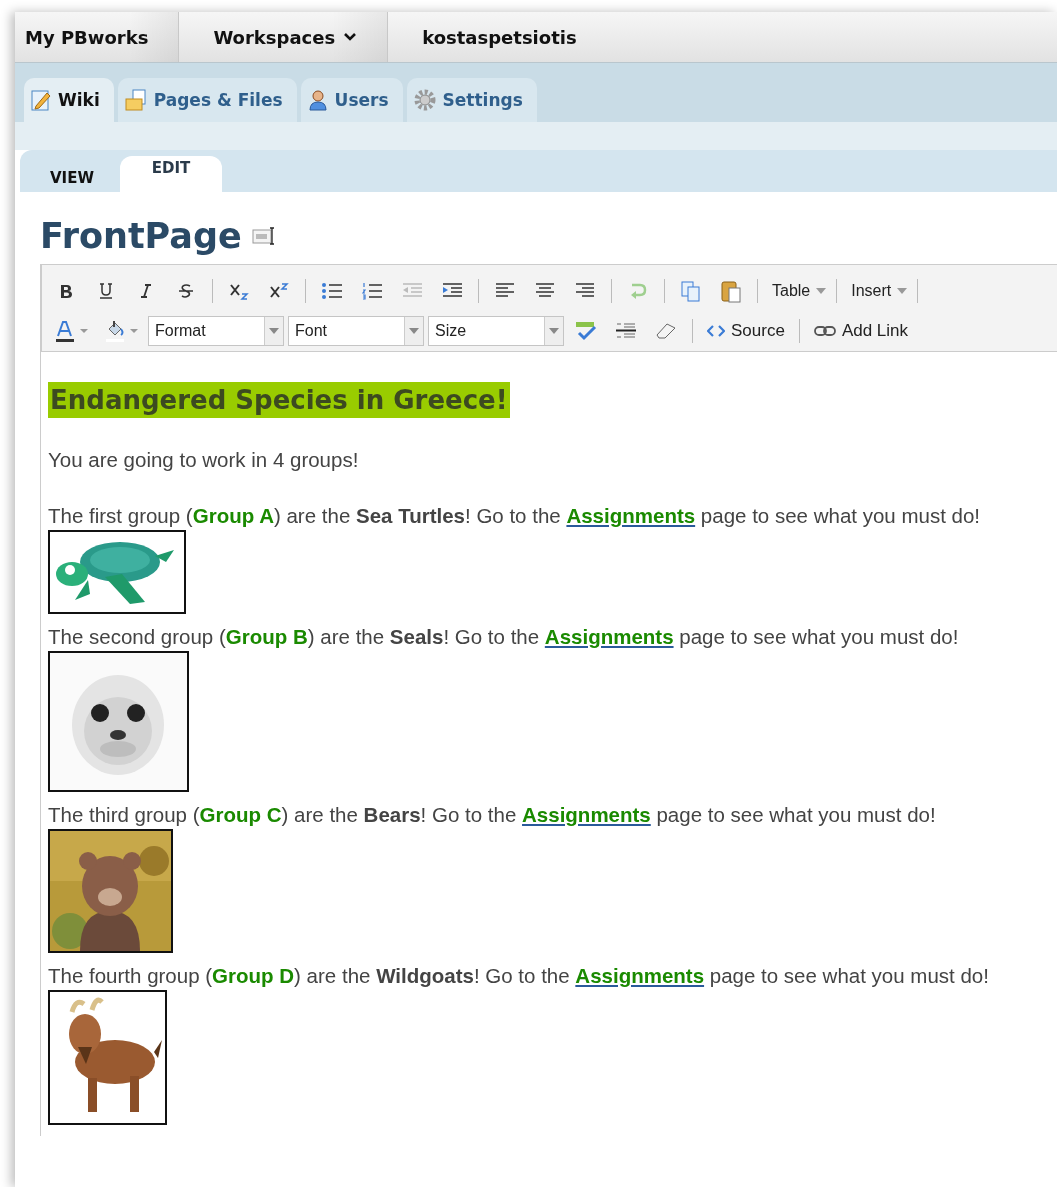  What do you see at coordinates (72, 177) in the screenshot?
I see `mode-tab: VIEW` at bounding box center [72, 177].